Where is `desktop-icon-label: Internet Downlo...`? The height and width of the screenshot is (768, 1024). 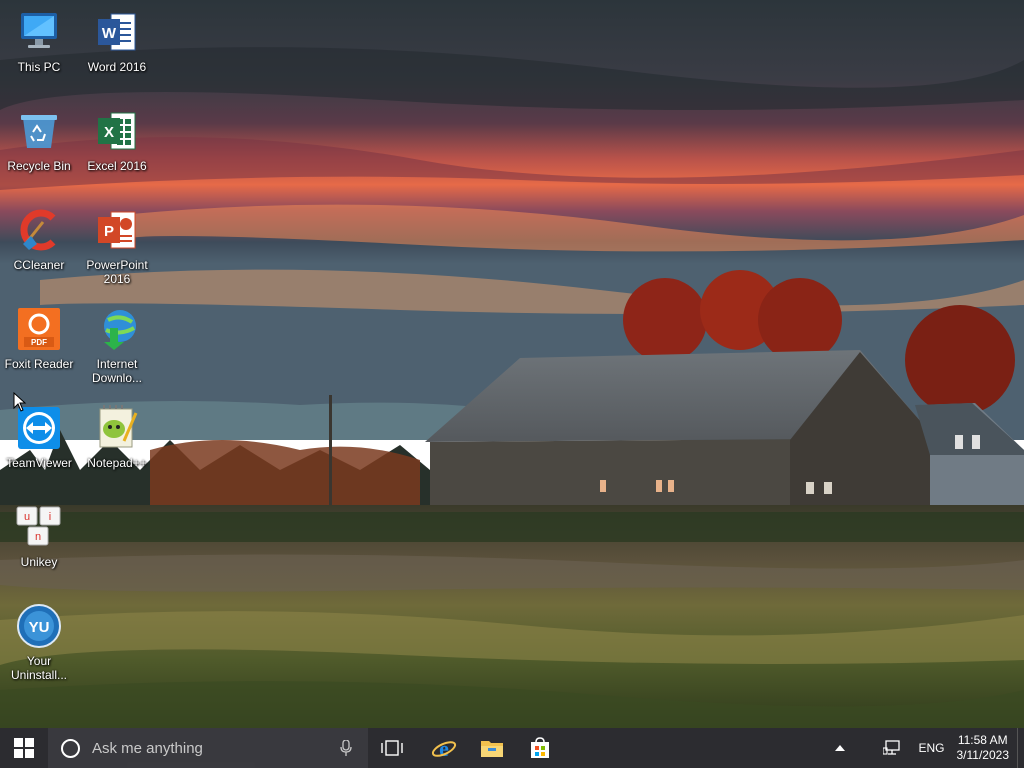
desktop-icon-label: Internet Downlo... is located at coordinates (117, 371).